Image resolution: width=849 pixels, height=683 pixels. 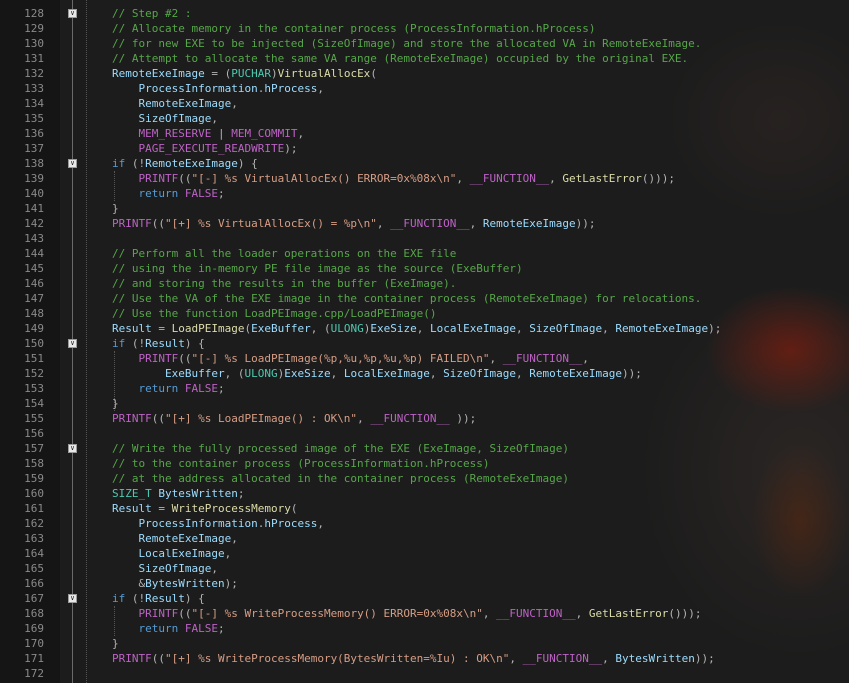 I want to click on code-line: if (!RemoteExeImage) {, so click(x=185, y=163).